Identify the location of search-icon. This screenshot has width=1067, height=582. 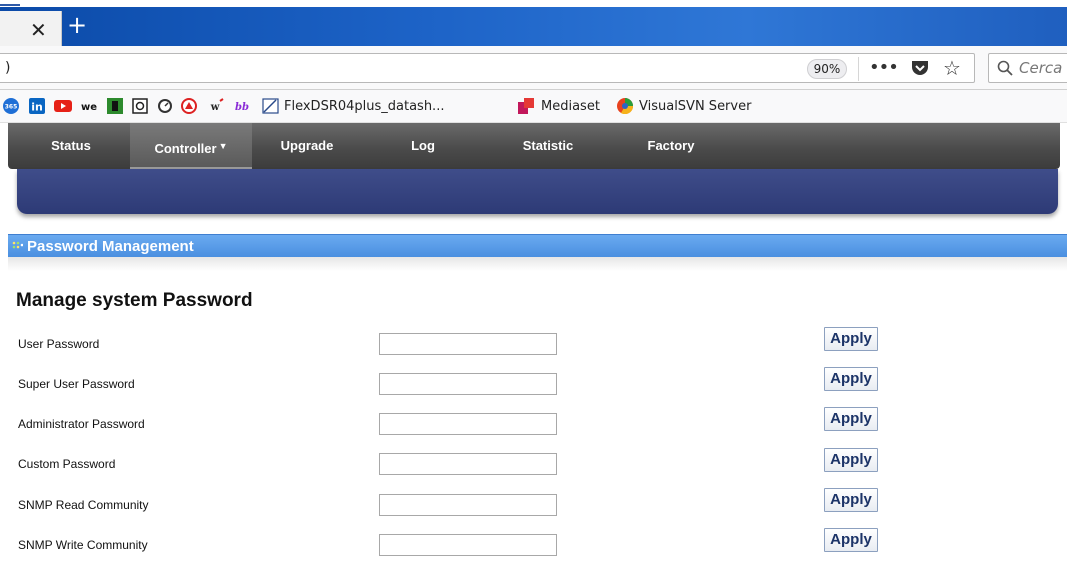
(1005, 68).